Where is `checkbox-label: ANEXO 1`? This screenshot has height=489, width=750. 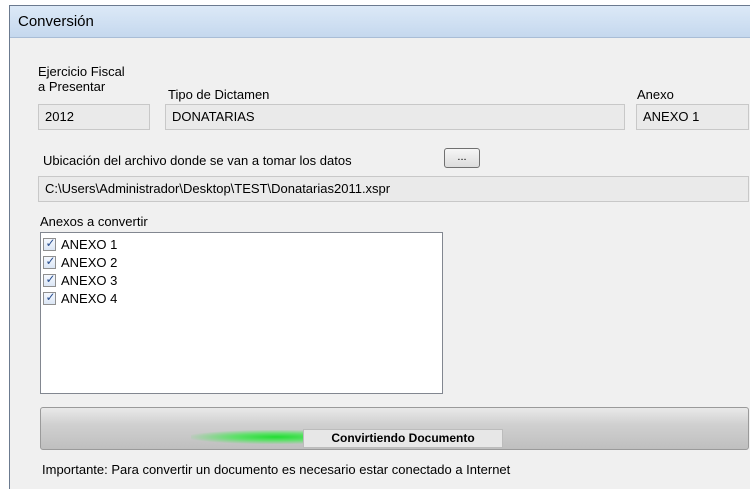
checkbox-label: ANEXO 1 is located at coordinates (89, 244).